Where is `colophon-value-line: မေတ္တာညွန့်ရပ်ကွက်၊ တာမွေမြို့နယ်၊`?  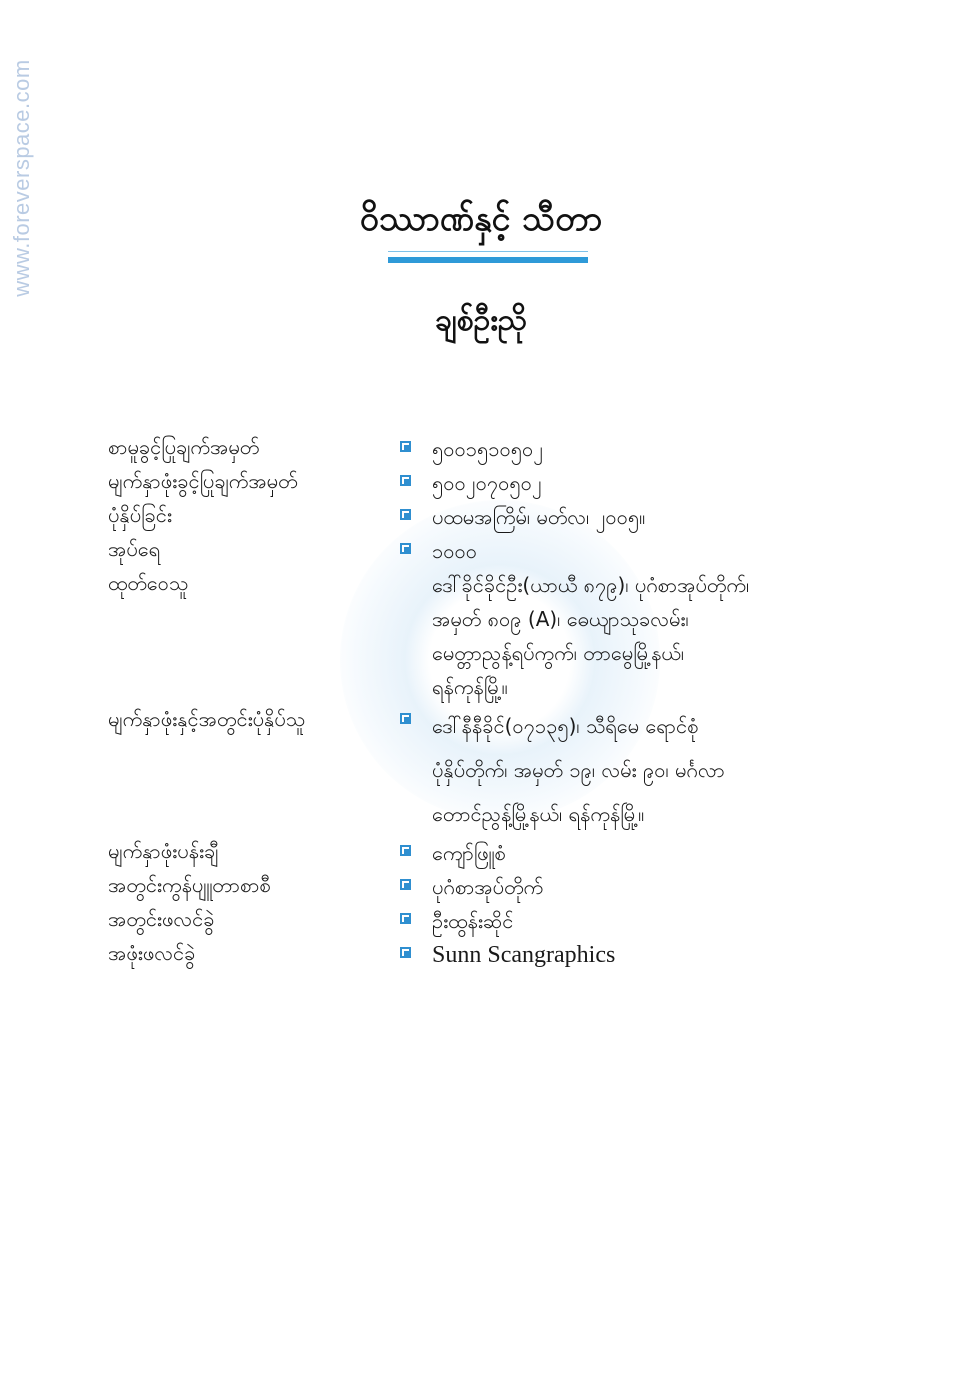 colophon-value-line: မေတ္တာညွန့်ရပ်ကွက်၊ တာမွေမြို့နယ်၊ is located at coordinates (558, 653).